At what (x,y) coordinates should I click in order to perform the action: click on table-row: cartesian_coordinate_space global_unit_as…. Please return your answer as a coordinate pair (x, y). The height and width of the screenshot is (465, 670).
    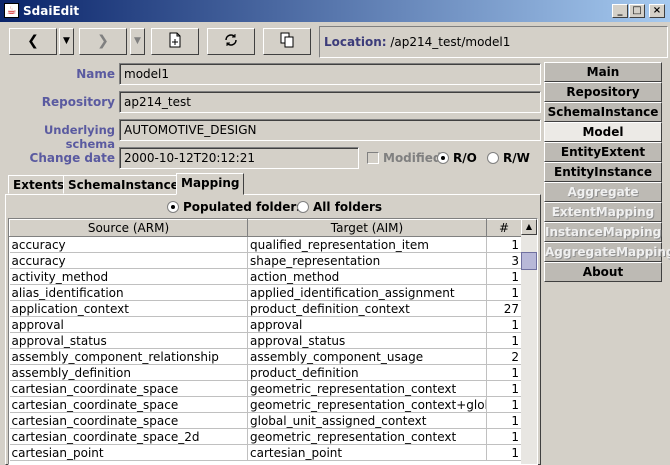
    Looking at the image, I should click on (265, 420).